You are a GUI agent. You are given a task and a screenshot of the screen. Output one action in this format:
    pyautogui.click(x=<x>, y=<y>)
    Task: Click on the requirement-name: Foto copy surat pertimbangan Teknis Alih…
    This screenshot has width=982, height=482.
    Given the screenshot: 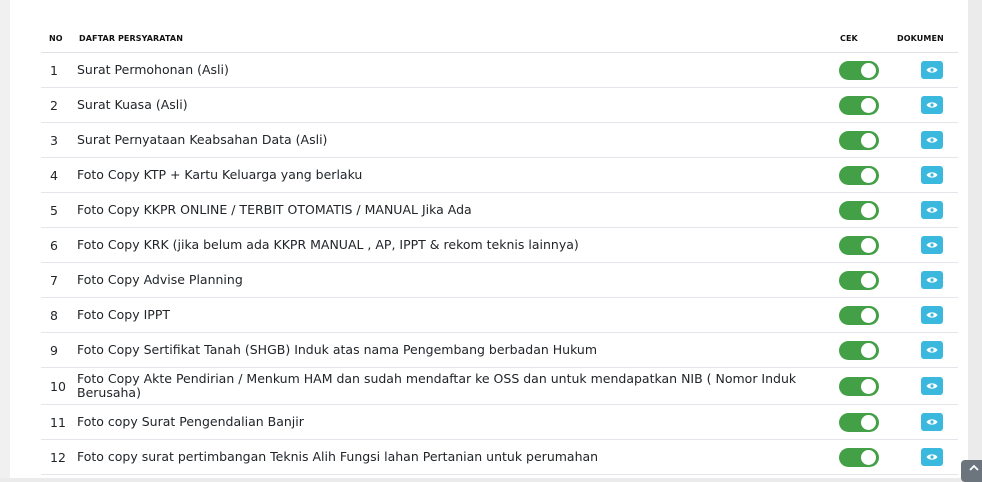 What is the action you would take?
    pyautogui.click(x=454, y=457)
    